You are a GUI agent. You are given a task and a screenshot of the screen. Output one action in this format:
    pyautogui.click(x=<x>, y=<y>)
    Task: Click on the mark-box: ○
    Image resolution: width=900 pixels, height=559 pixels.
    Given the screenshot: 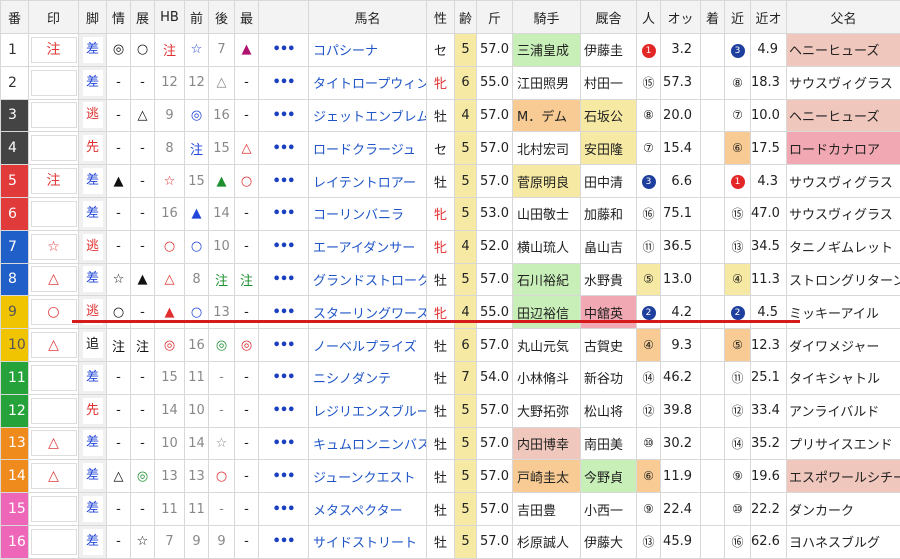 What is the action you would take?
    pyautogui.click(x=54, y=312)
    